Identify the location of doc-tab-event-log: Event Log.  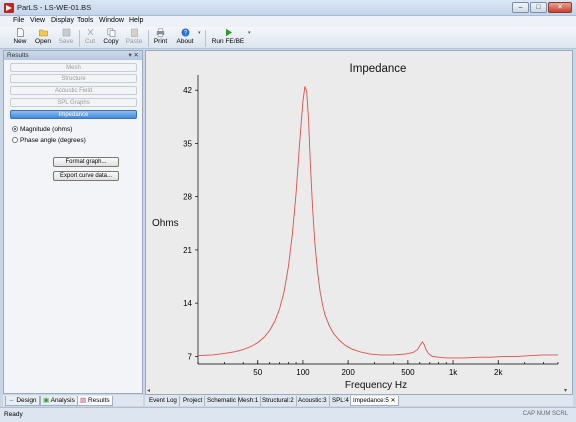
(163, 401).